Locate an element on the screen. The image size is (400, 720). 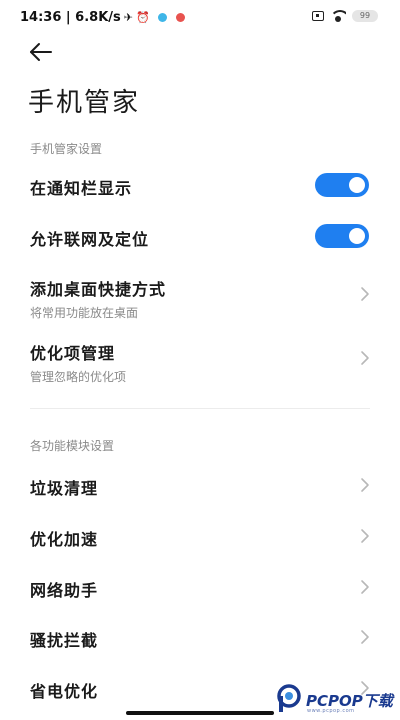
setting-title: 优化项管理 is located at coordinates (73, 353).